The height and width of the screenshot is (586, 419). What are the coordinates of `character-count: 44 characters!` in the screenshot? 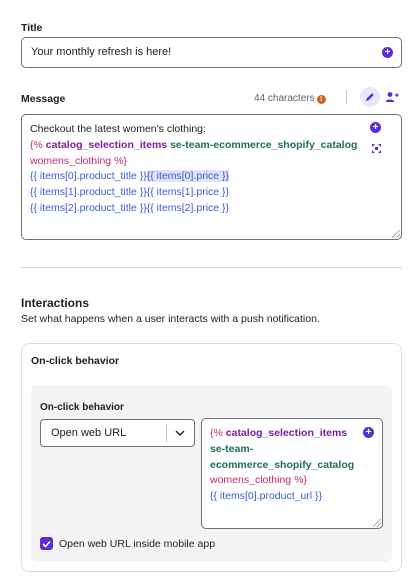 It's located at (290, 98).